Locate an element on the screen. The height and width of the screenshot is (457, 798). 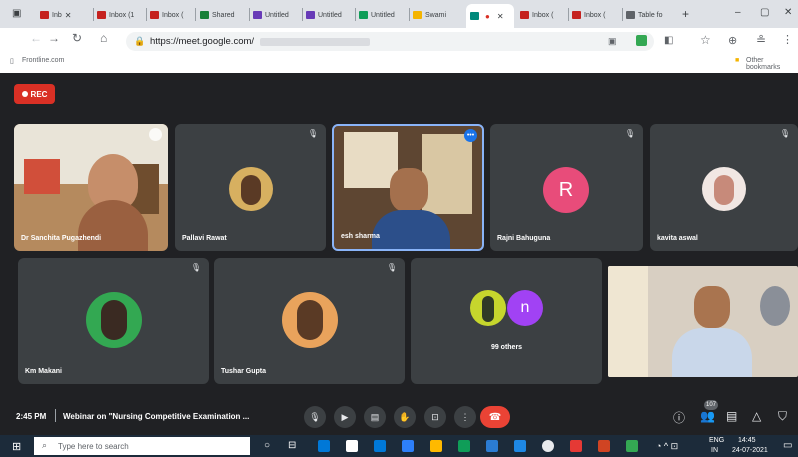
language-label: ENG is located at coordinates (716, 440).